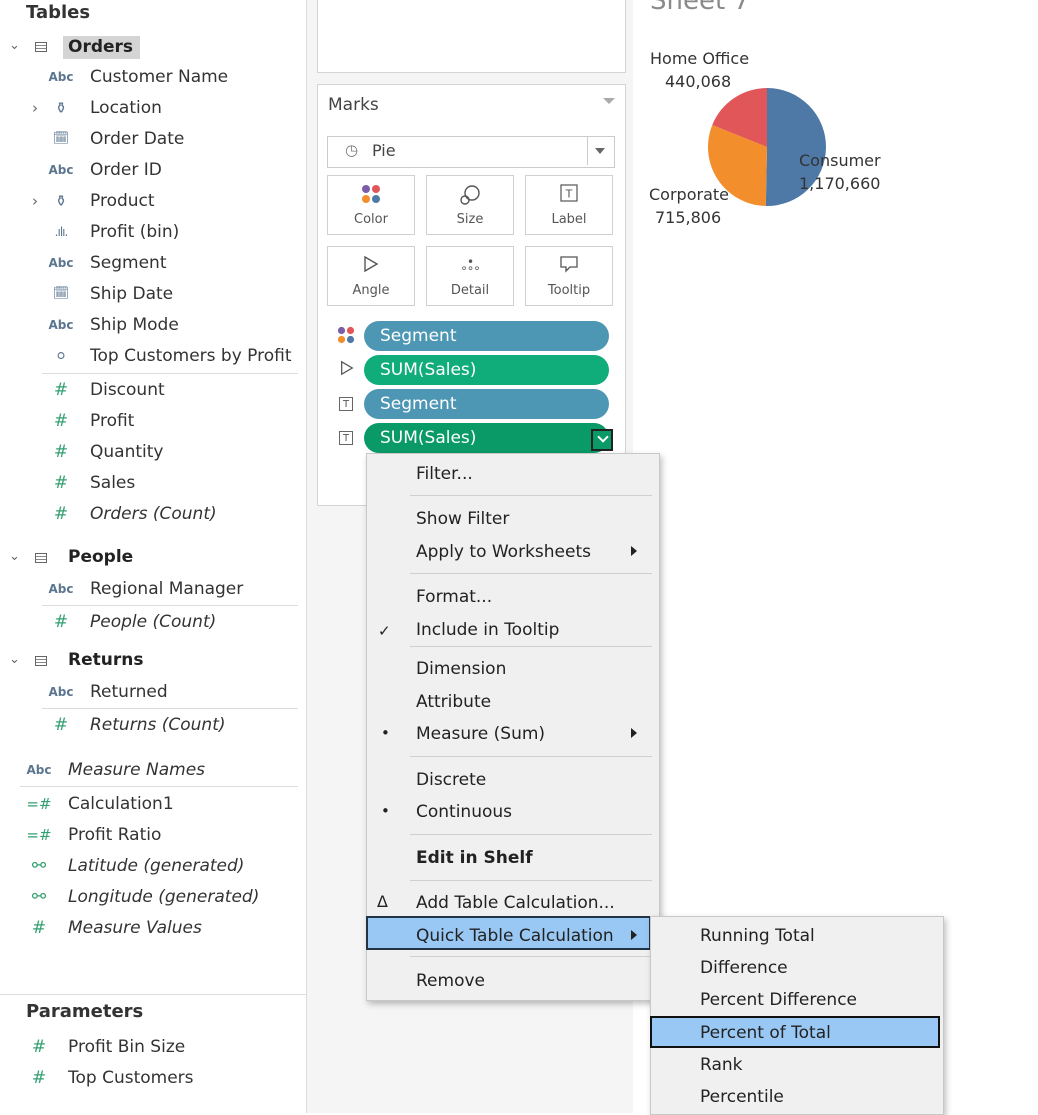 Image resolution: width=1038 pixels, height=1115 pixels. I want to click on menu-edit-in-shelf: Edit in Shelf, so click(474, 858).